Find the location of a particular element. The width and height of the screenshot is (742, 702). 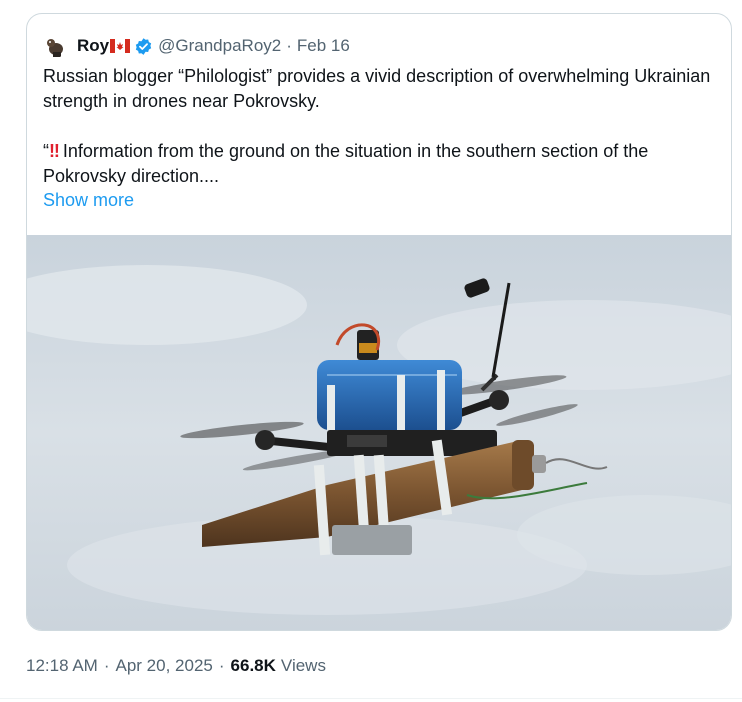

show-more-link: Show more is located at coordinates (88, 200).